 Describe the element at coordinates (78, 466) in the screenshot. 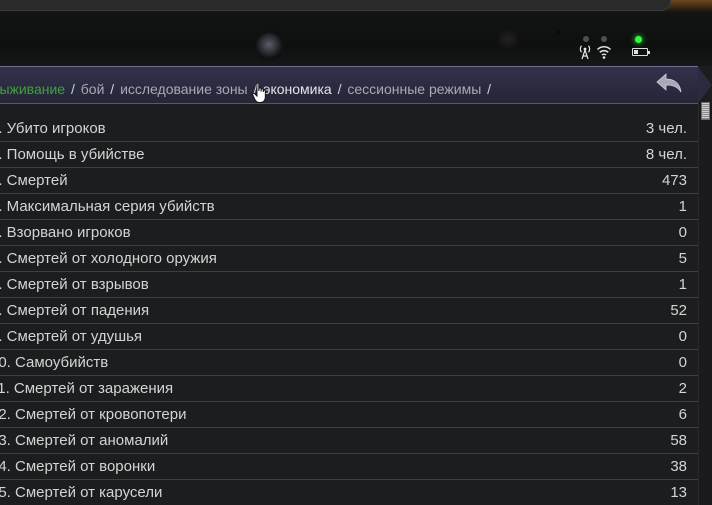

I see `stat-label: 14. Смертей от воронки` at that location.